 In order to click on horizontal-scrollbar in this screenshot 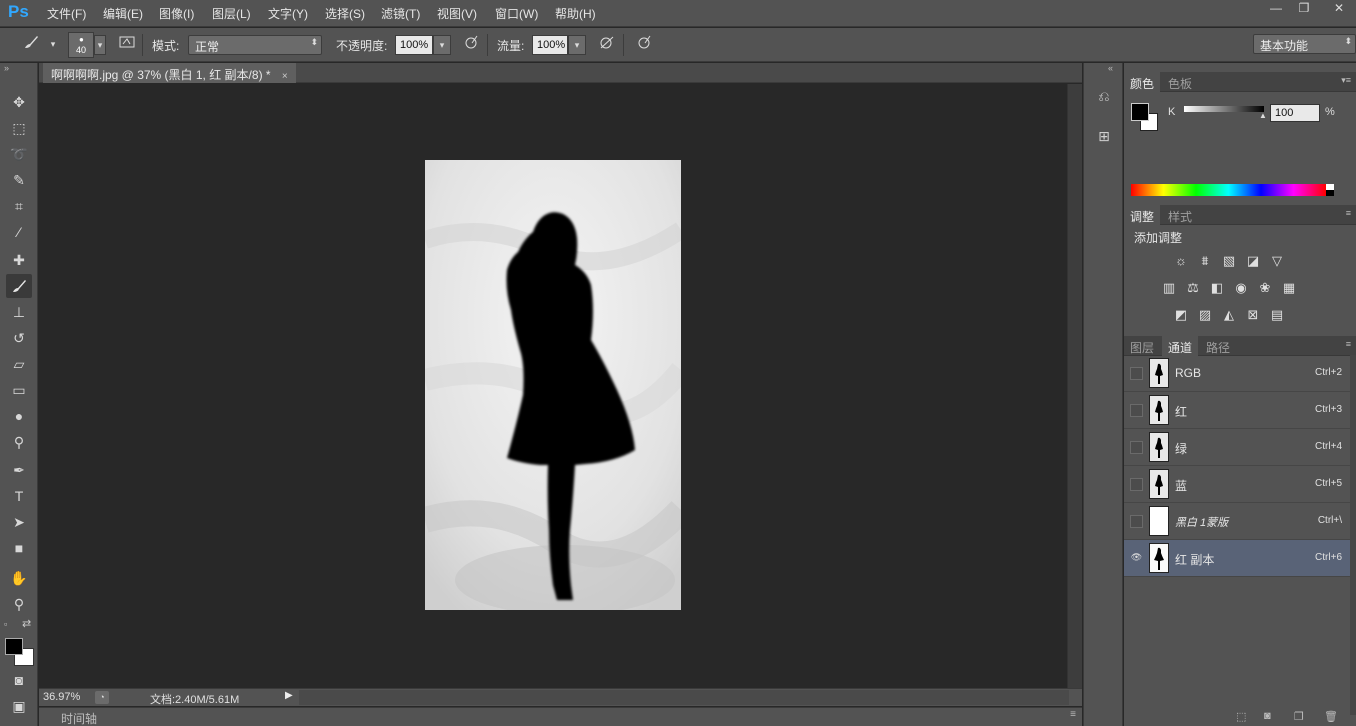, I will do `click(684, 697)`.